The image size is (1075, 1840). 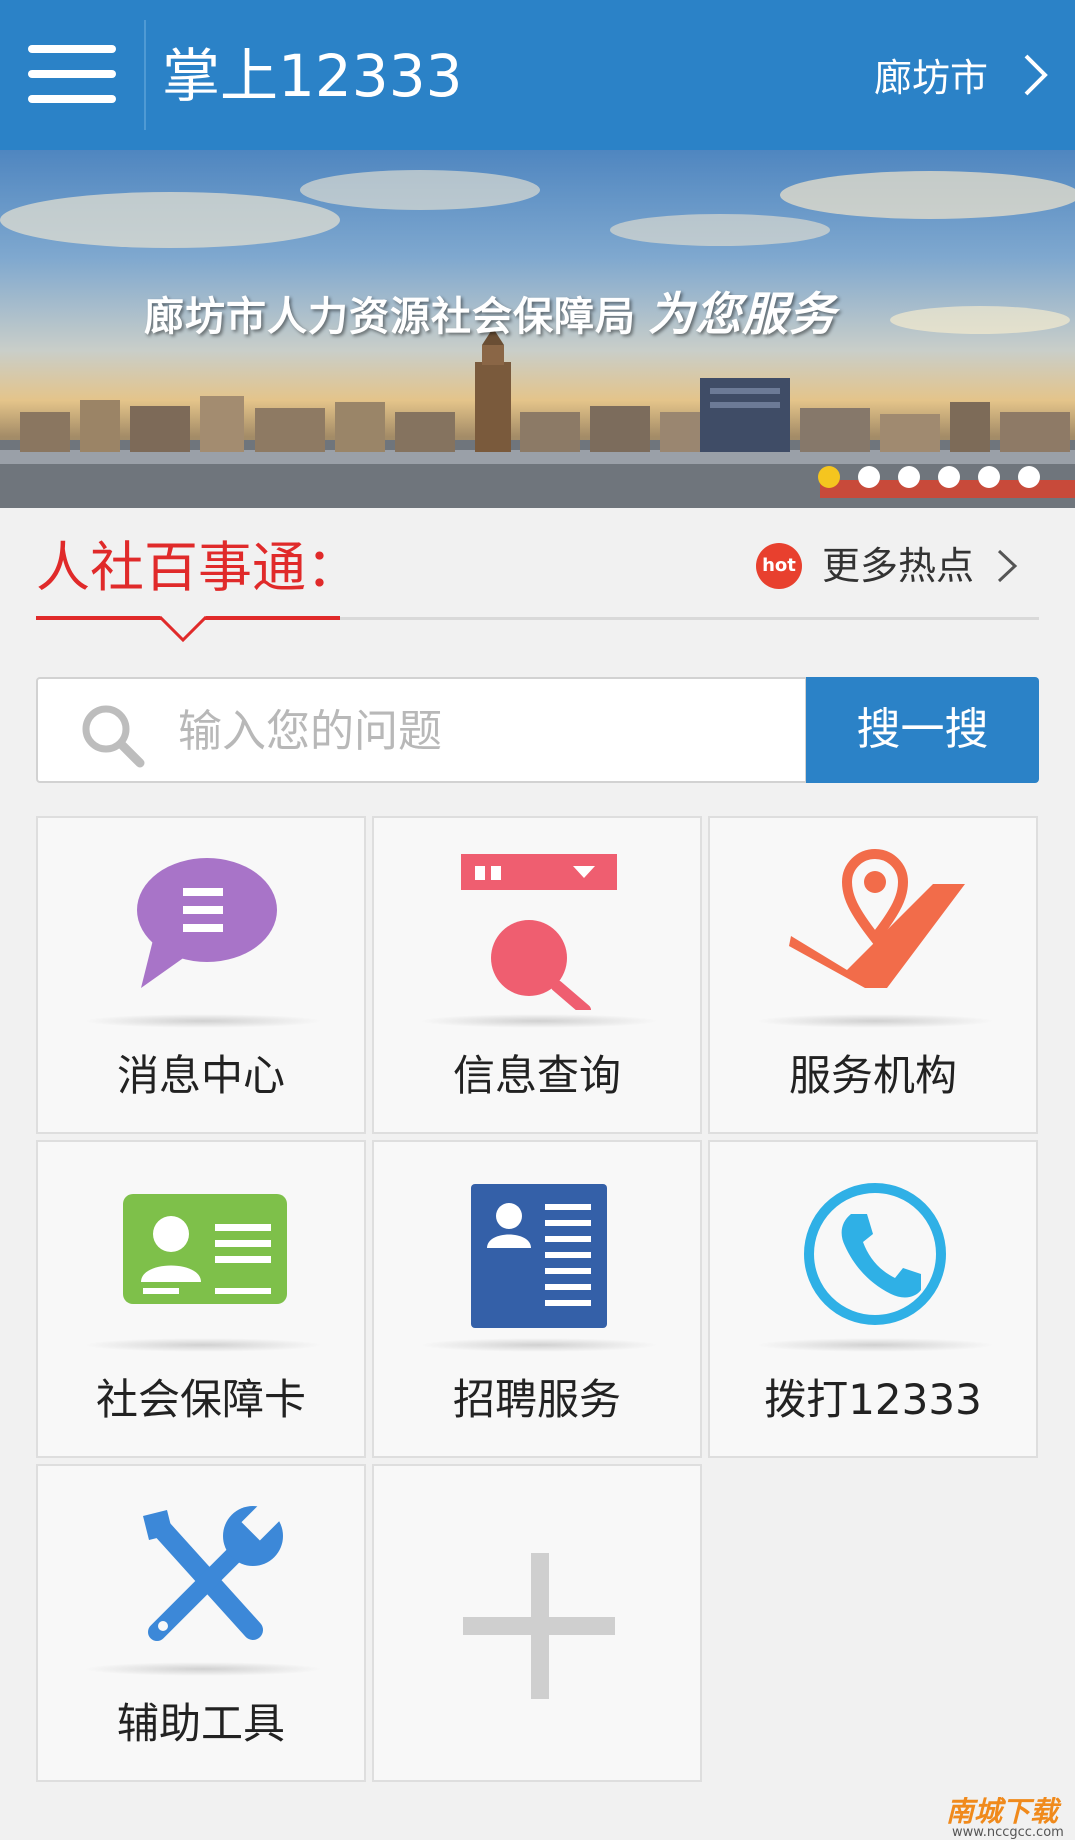 I want to click on id-card-icon, so click(x=205, y=1249).